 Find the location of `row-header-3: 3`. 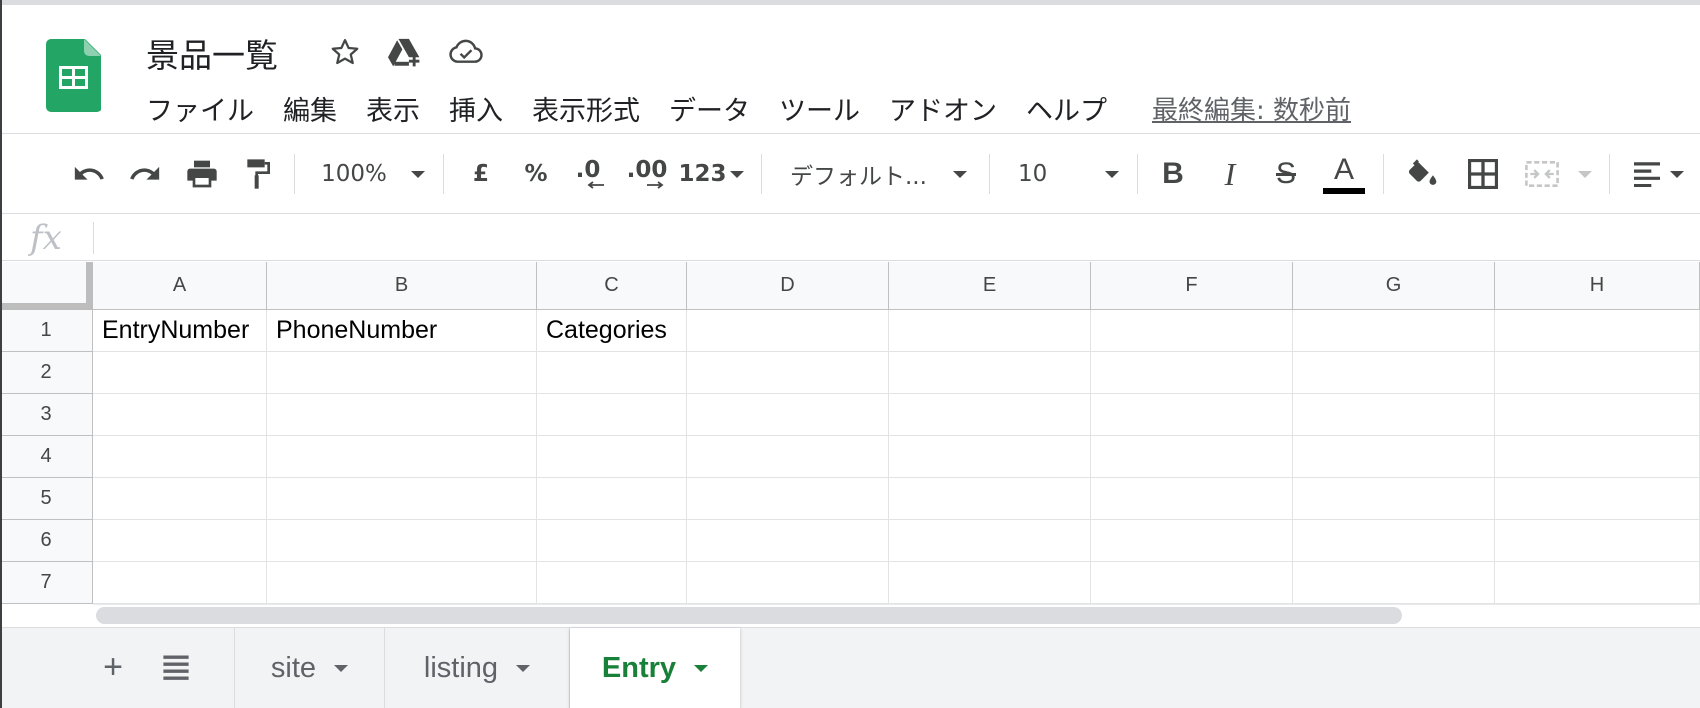

row-header-3: 3 is located at coordinates (46, 415).